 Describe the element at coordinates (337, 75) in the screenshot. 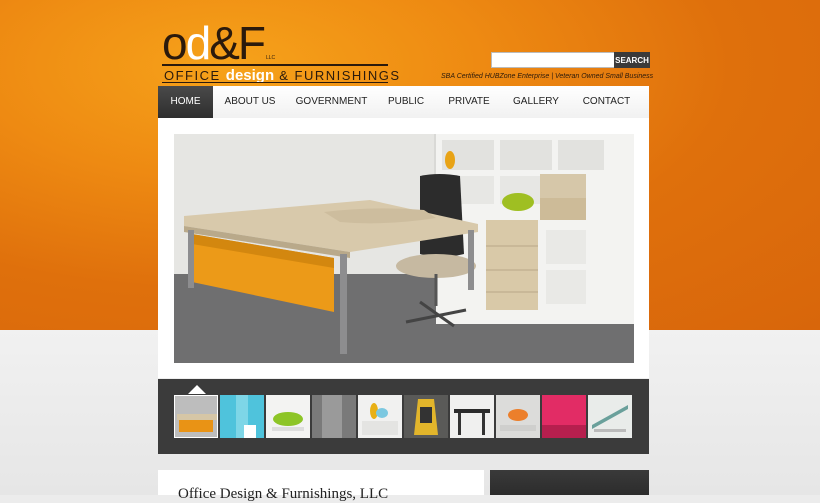

I see `logo-tag-furnishings: & FURNISHINGS` at that location.